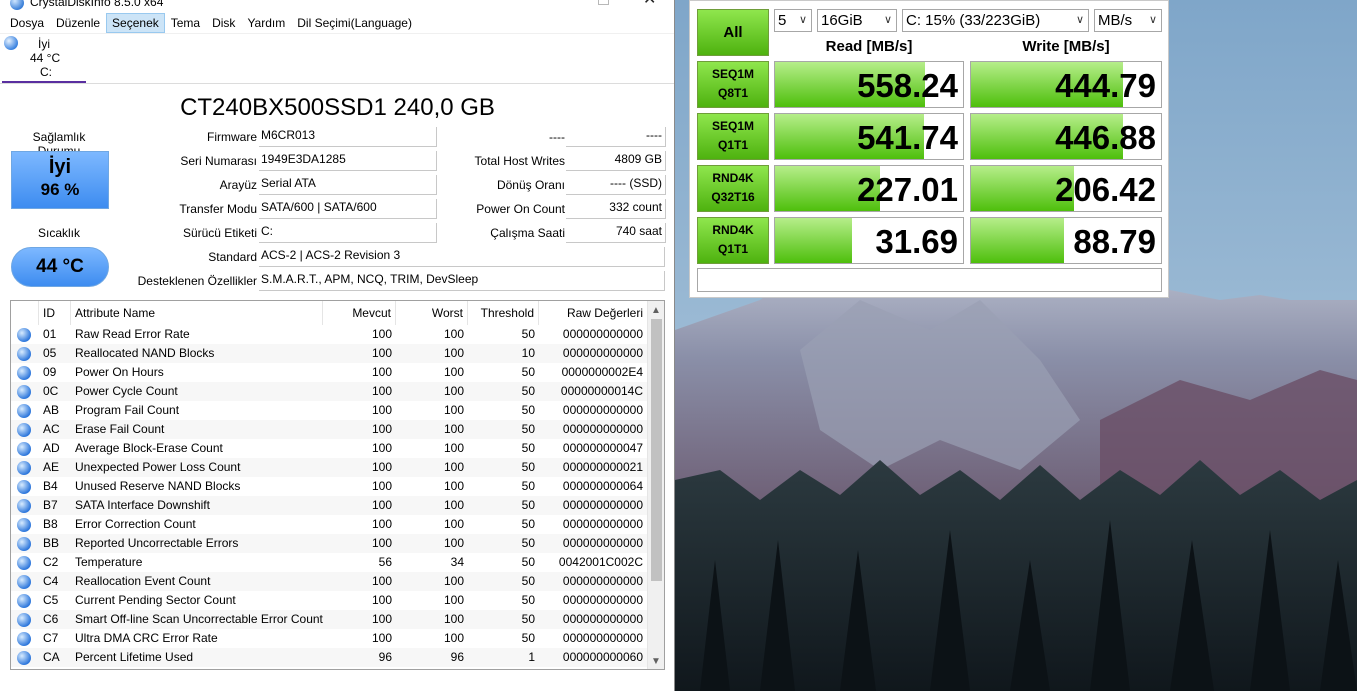 This screenshot has width=1357, height=691. I want to click on menu-options: Seçenek, so click(135, 22).